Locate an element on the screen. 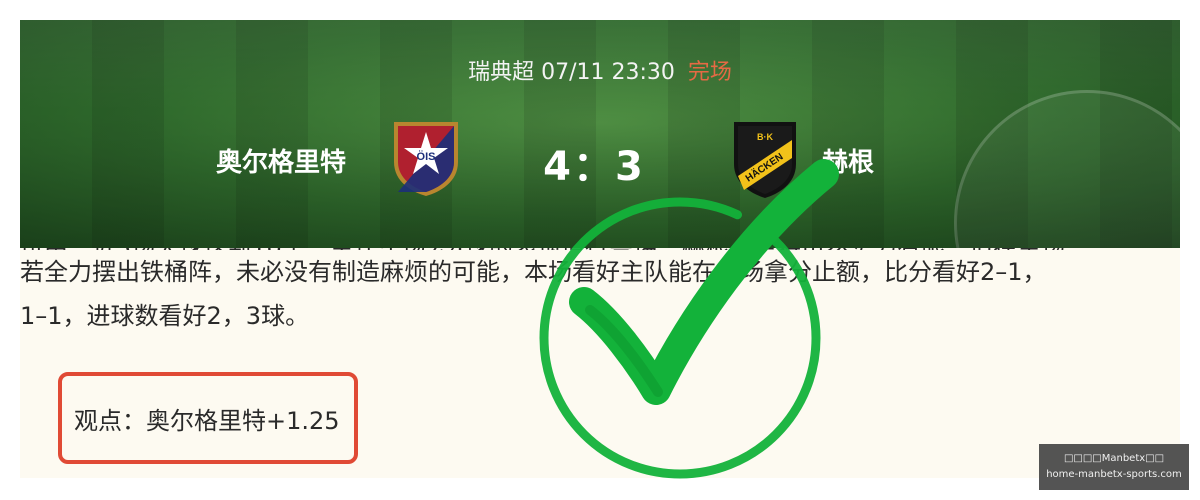 The width and height of the screenshot is (1200, 500). match-info: 瑞典超 07/11 23:30 完场 is located at coordinates (600, 70).